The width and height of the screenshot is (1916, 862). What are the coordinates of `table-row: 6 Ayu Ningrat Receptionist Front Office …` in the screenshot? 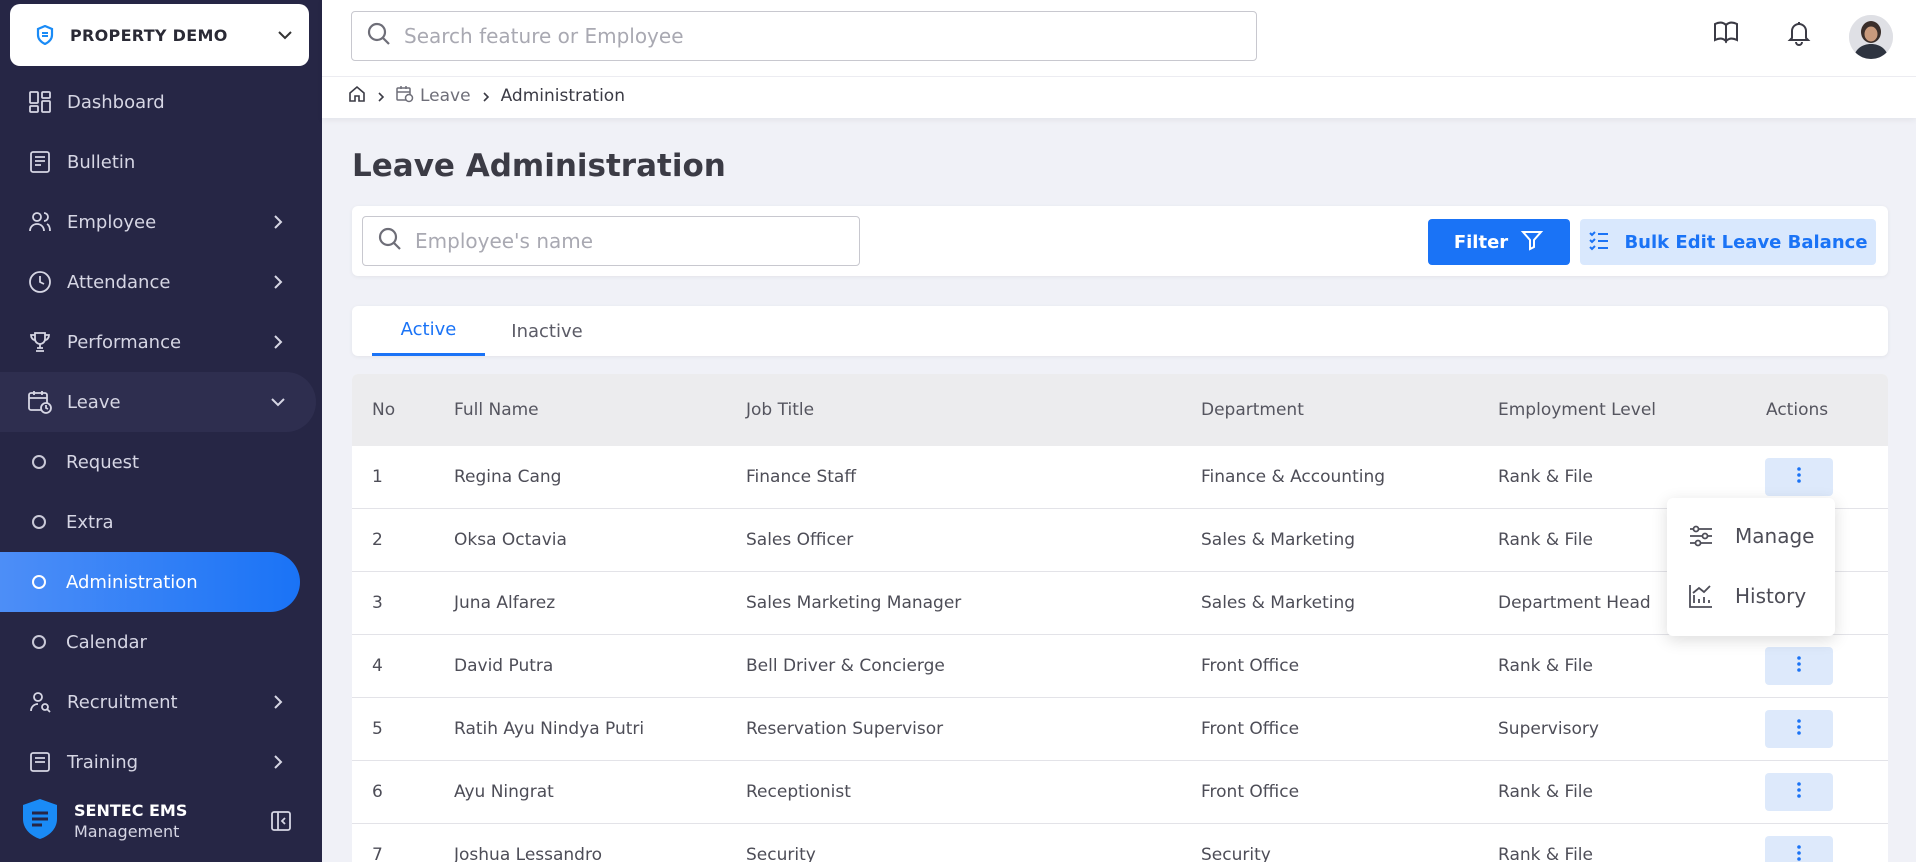 It's located at (1120, 792).